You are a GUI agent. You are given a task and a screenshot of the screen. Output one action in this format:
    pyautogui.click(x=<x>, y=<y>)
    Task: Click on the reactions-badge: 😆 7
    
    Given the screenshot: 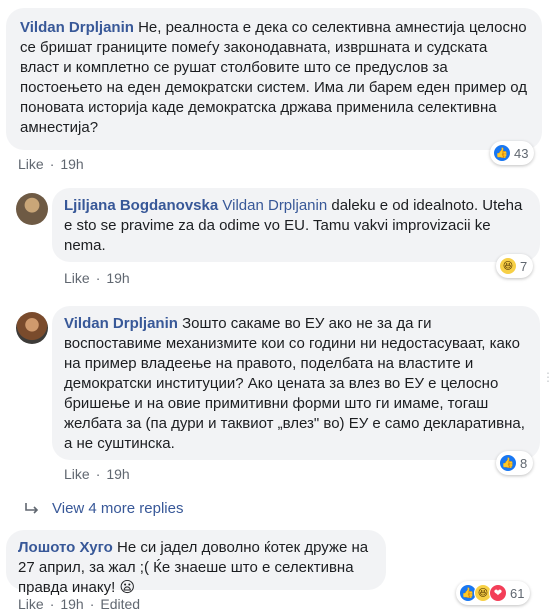 What is the action you would take?
    pyautogui.click(x=515, y=266)
    